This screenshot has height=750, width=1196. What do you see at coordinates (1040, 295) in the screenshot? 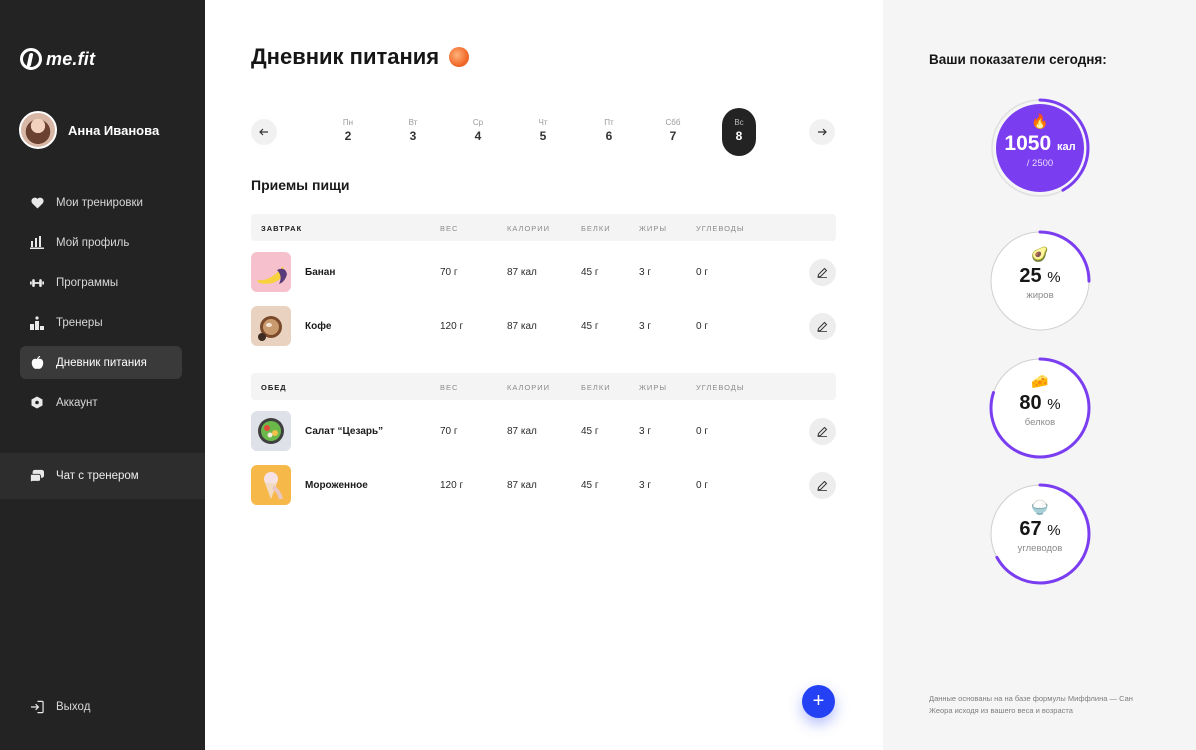
I see `fat-label: жиров` at bounding box center [1040, 295].